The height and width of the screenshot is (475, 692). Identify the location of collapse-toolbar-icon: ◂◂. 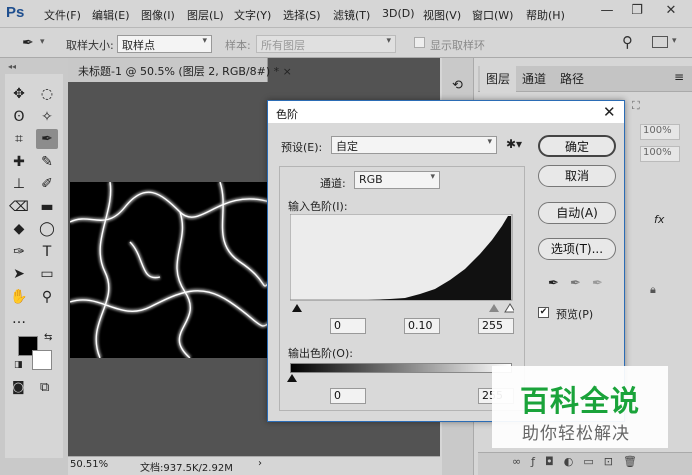
(12, 66).